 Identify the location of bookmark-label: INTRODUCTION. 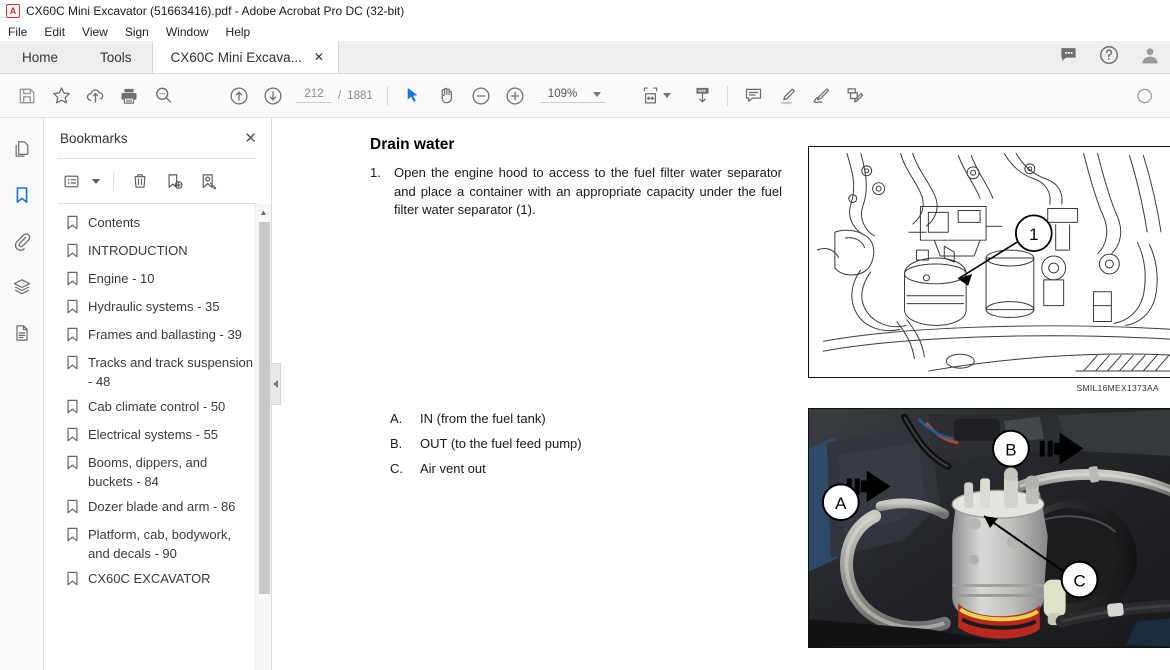
(138, 250).